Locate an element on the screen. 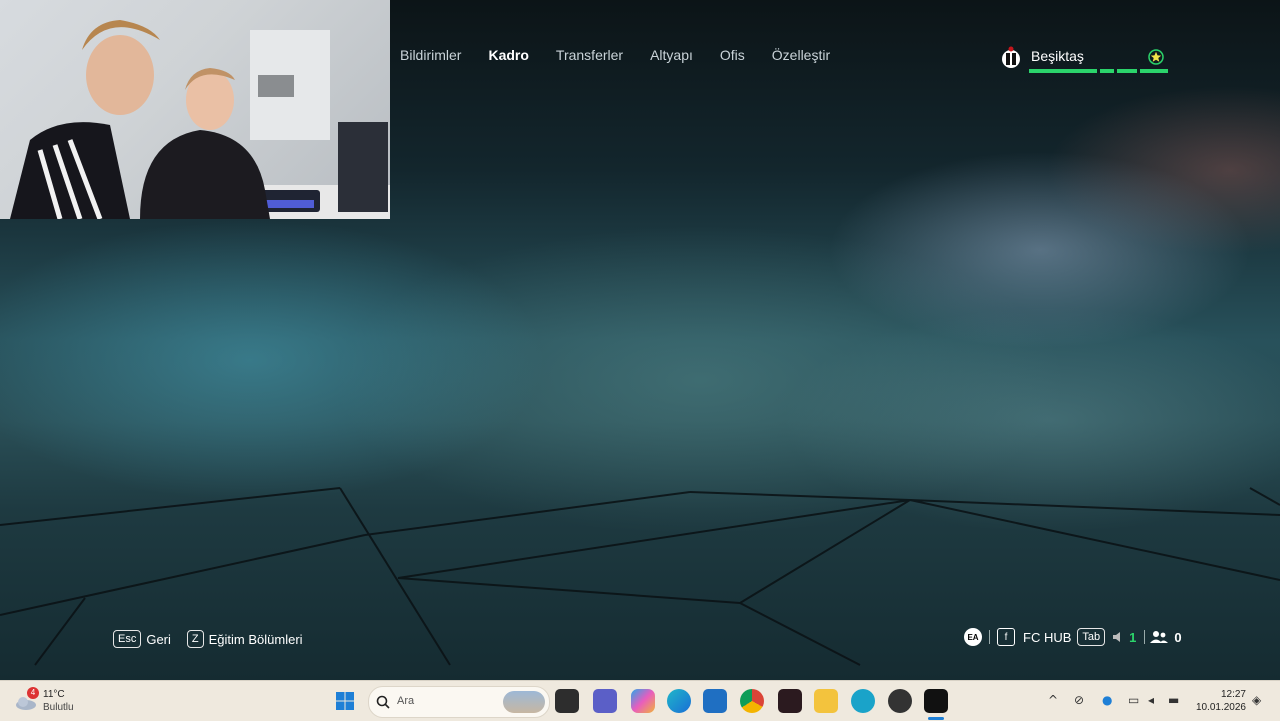 The image size is (1280, 721). fc-hub-label: FC HUB is located at coordinates (1047, 637).